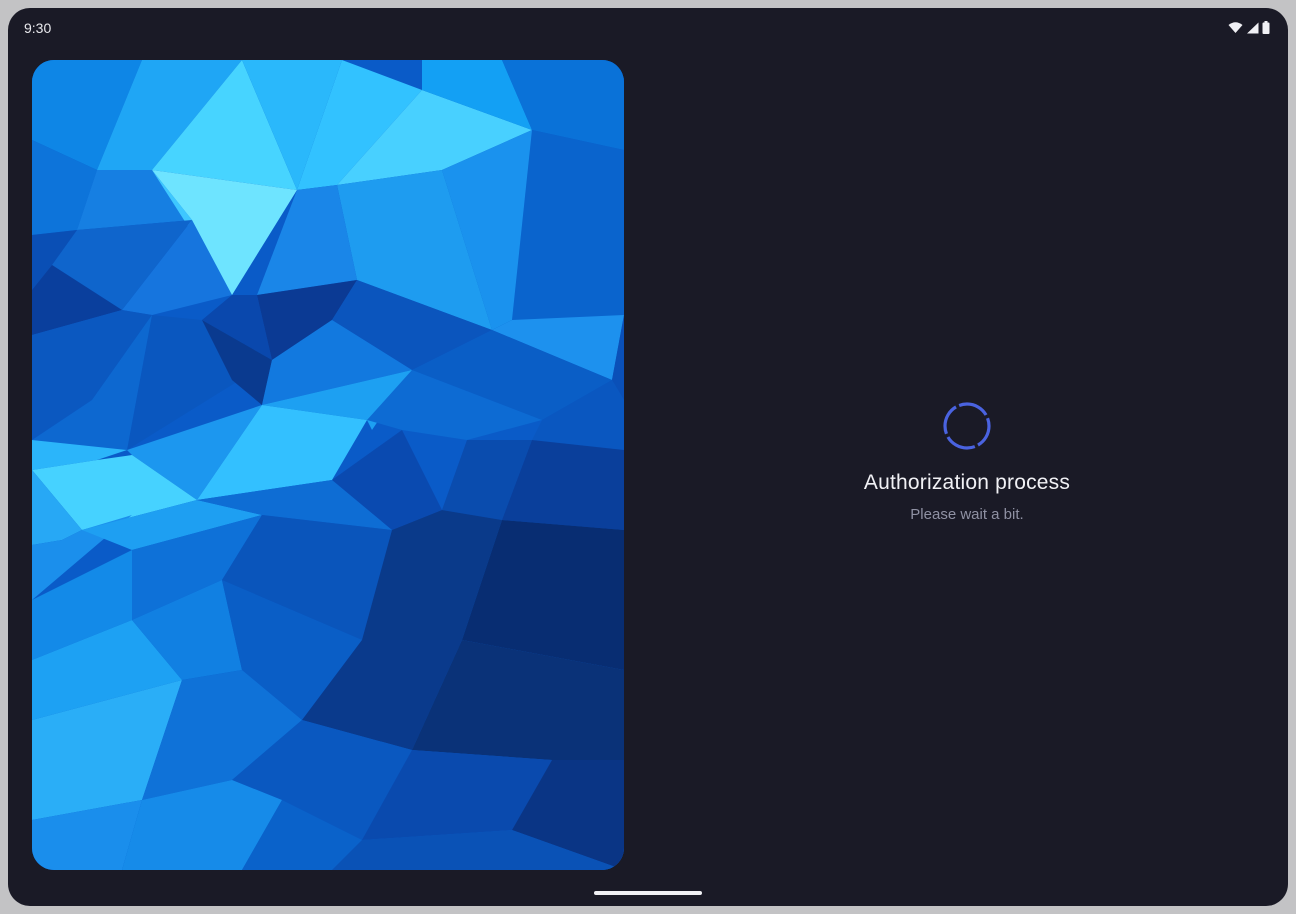 Image resolution: width=1296 pixels, height=914 pixels. I want to click on authorization-subtitle: Please wait a bit., so click(967, 514).